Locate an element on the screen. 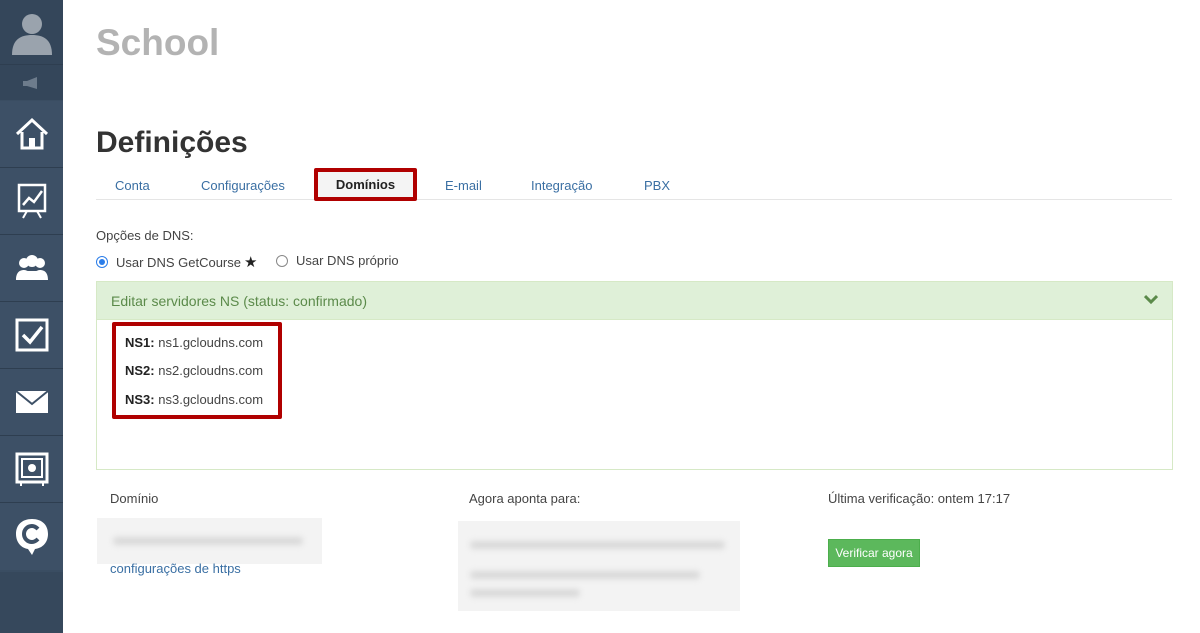  ns1-value: ns1.gcloudns.com is located at coordinates (211, 342).